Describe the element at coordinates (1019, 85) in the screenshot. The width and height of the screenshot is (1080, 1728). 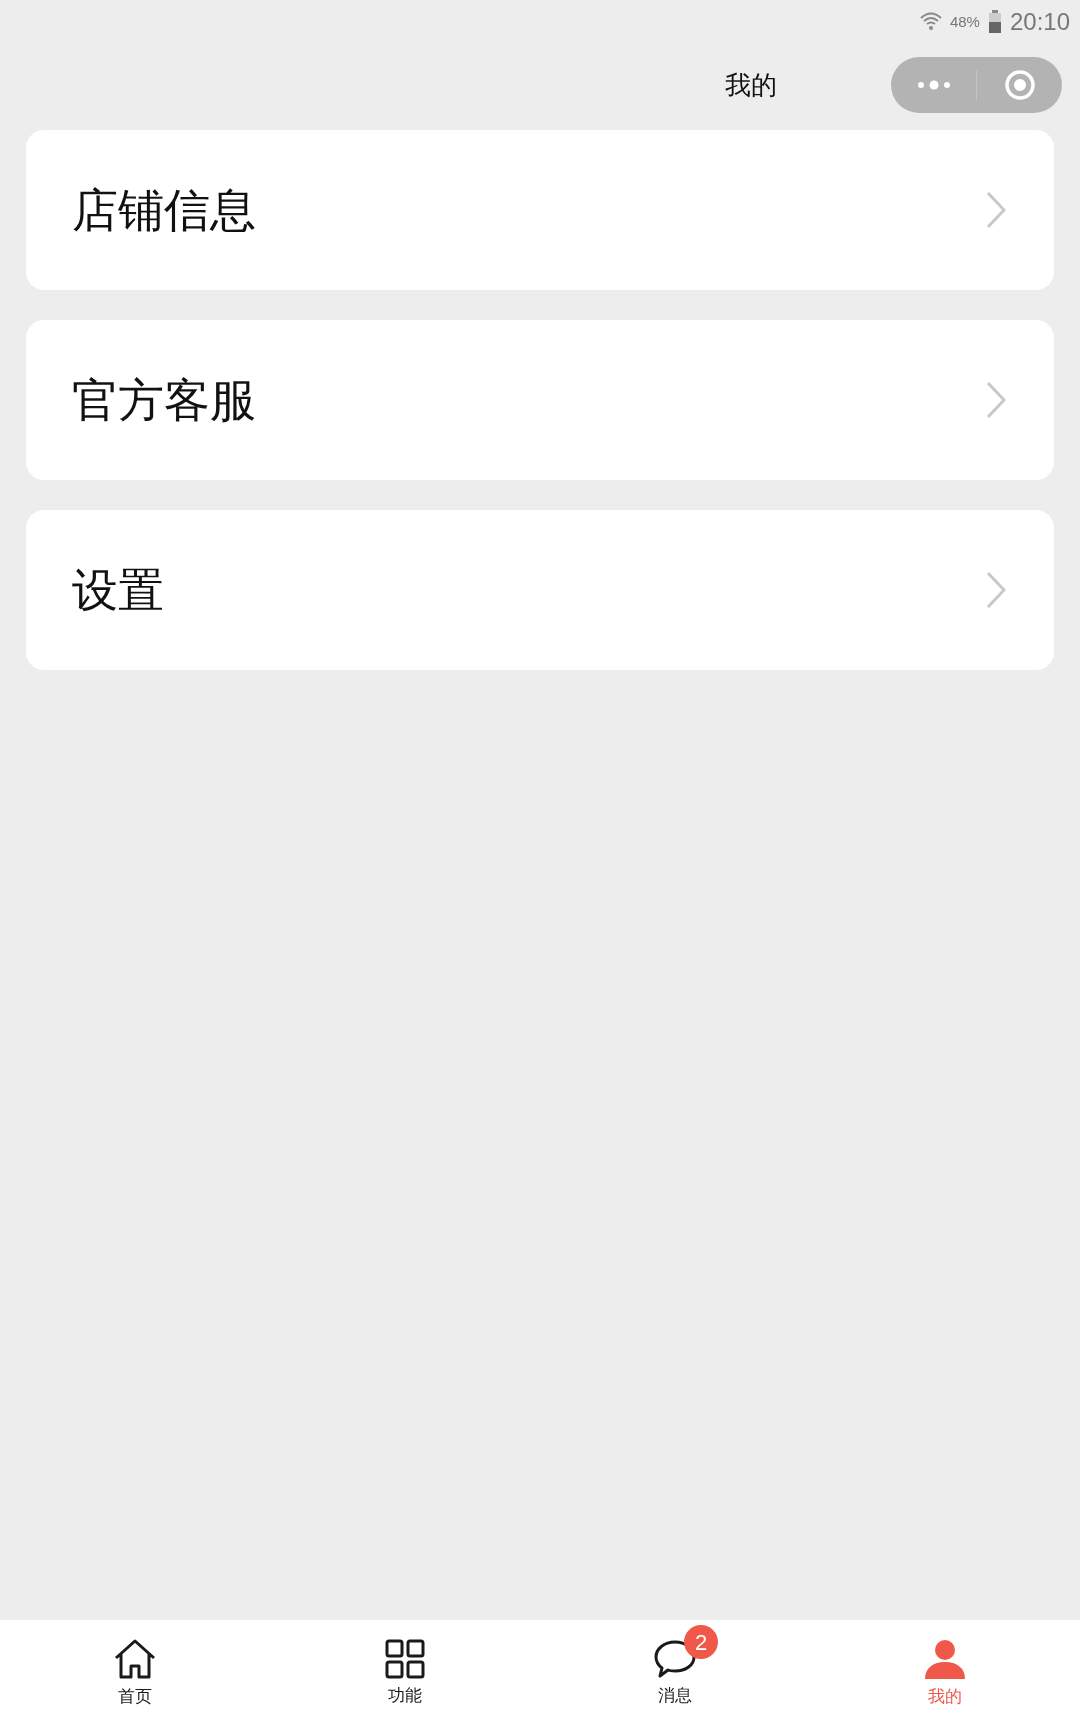
I see `target-icon` at that location.